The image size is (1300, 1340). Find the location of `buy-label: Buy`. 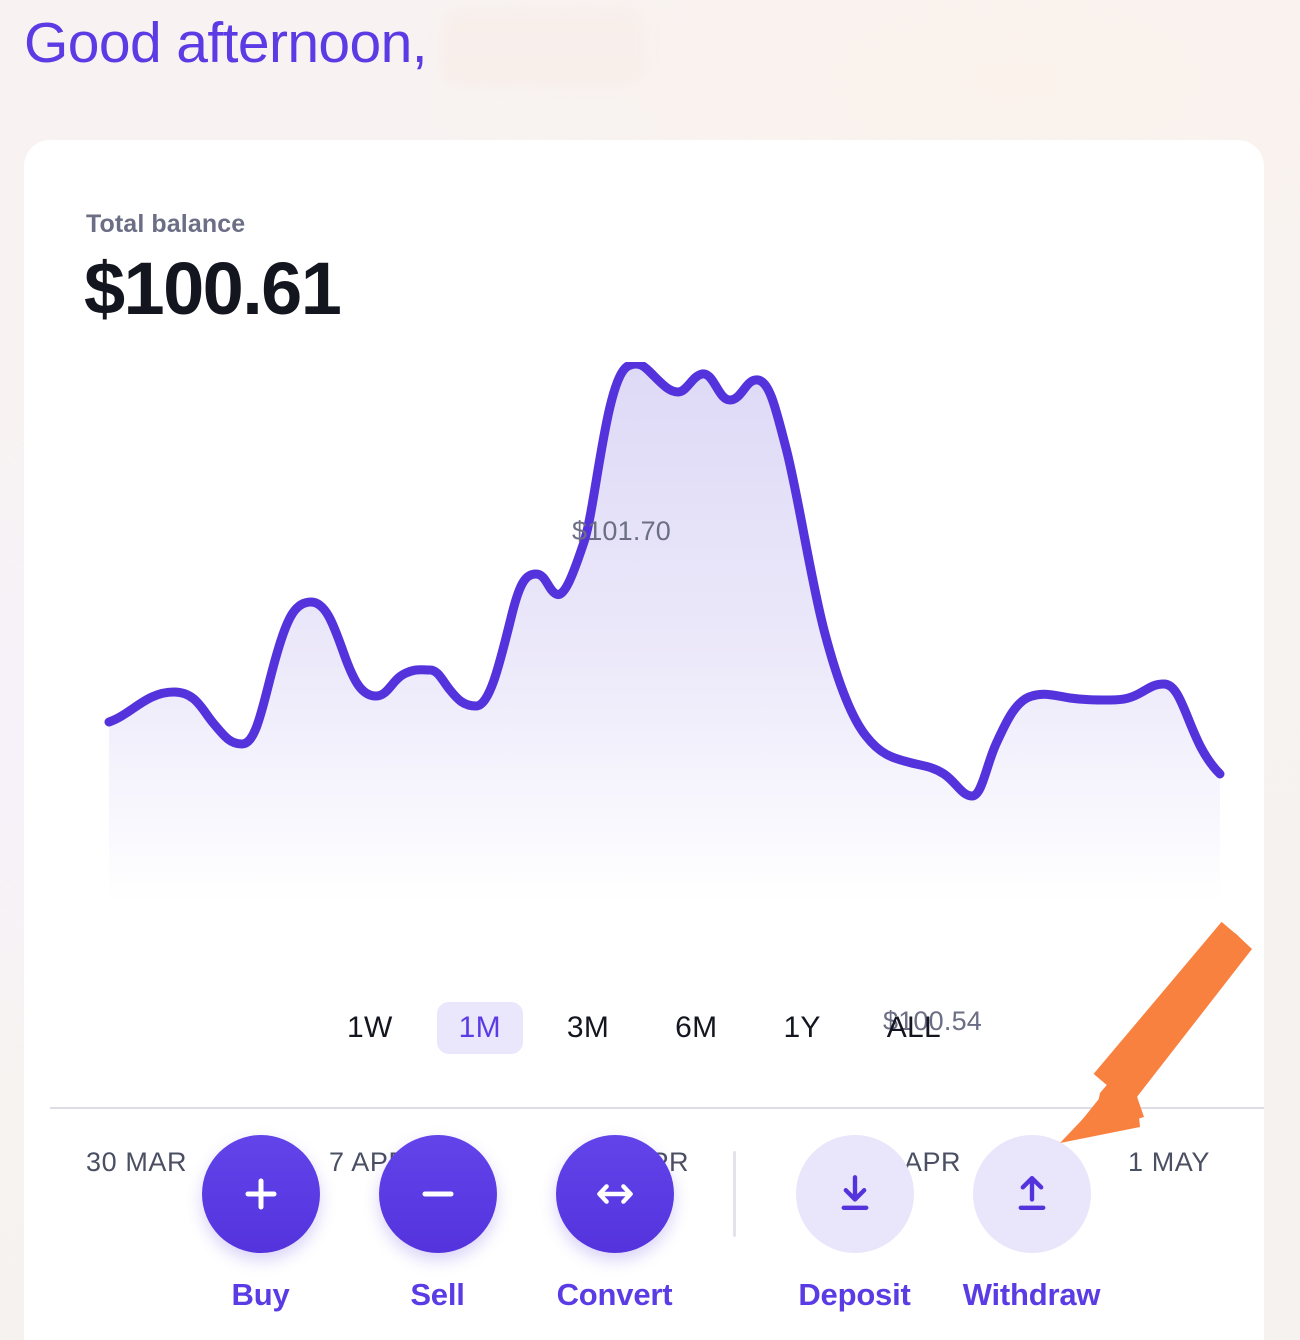

buy-label: Buy is located at coordinates (260, 1294).